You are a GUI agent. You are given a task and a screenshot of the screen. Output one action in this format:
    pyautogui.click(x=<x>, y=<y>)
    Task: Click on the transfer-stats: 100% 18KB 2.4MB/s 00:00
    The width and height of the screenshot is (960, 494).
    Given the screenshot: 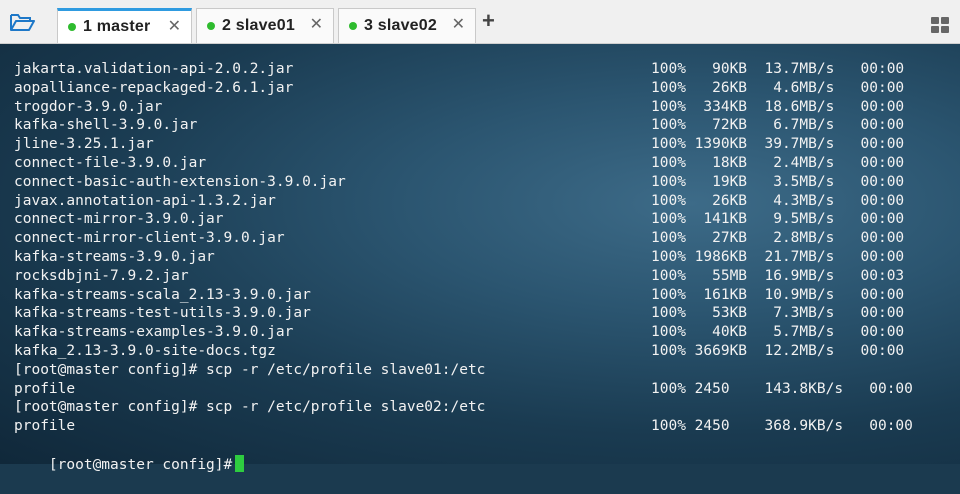 What is the action you would take?
    pyautogui.click(x=778, y=163)
    